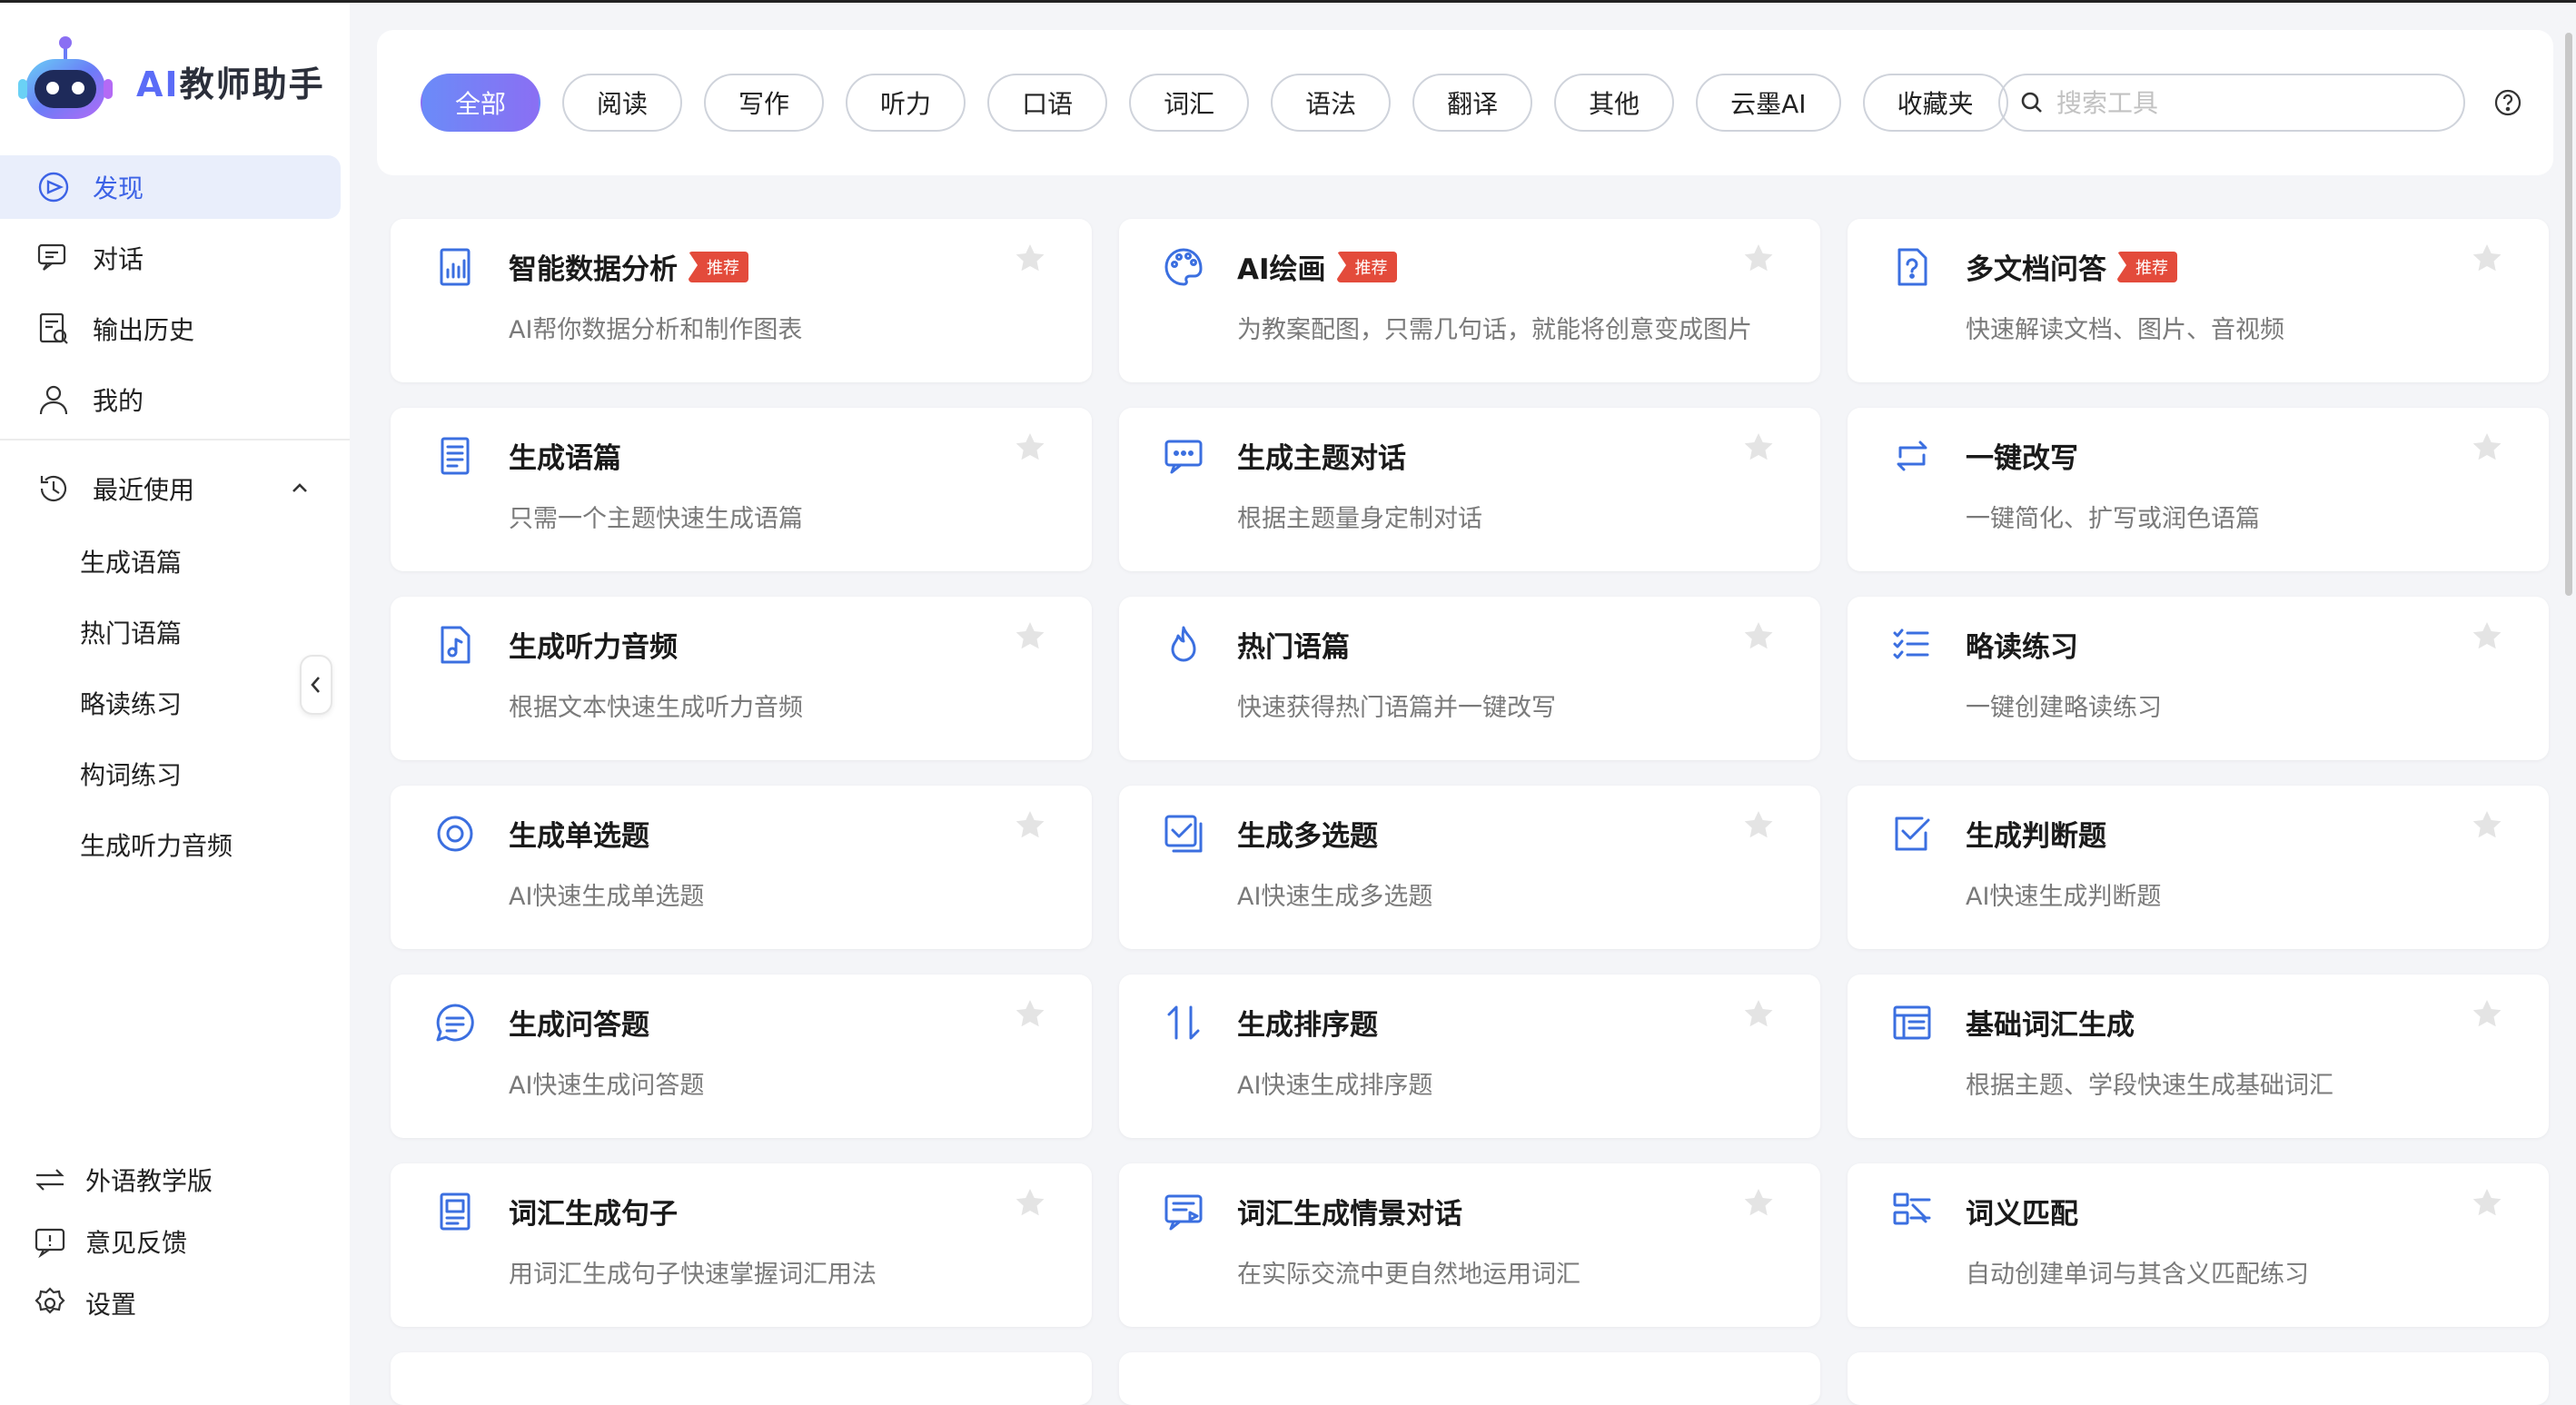 The image size is (2576, 1405). I want to click on recent-section-toggle: 最近使用, so click(175, 488).